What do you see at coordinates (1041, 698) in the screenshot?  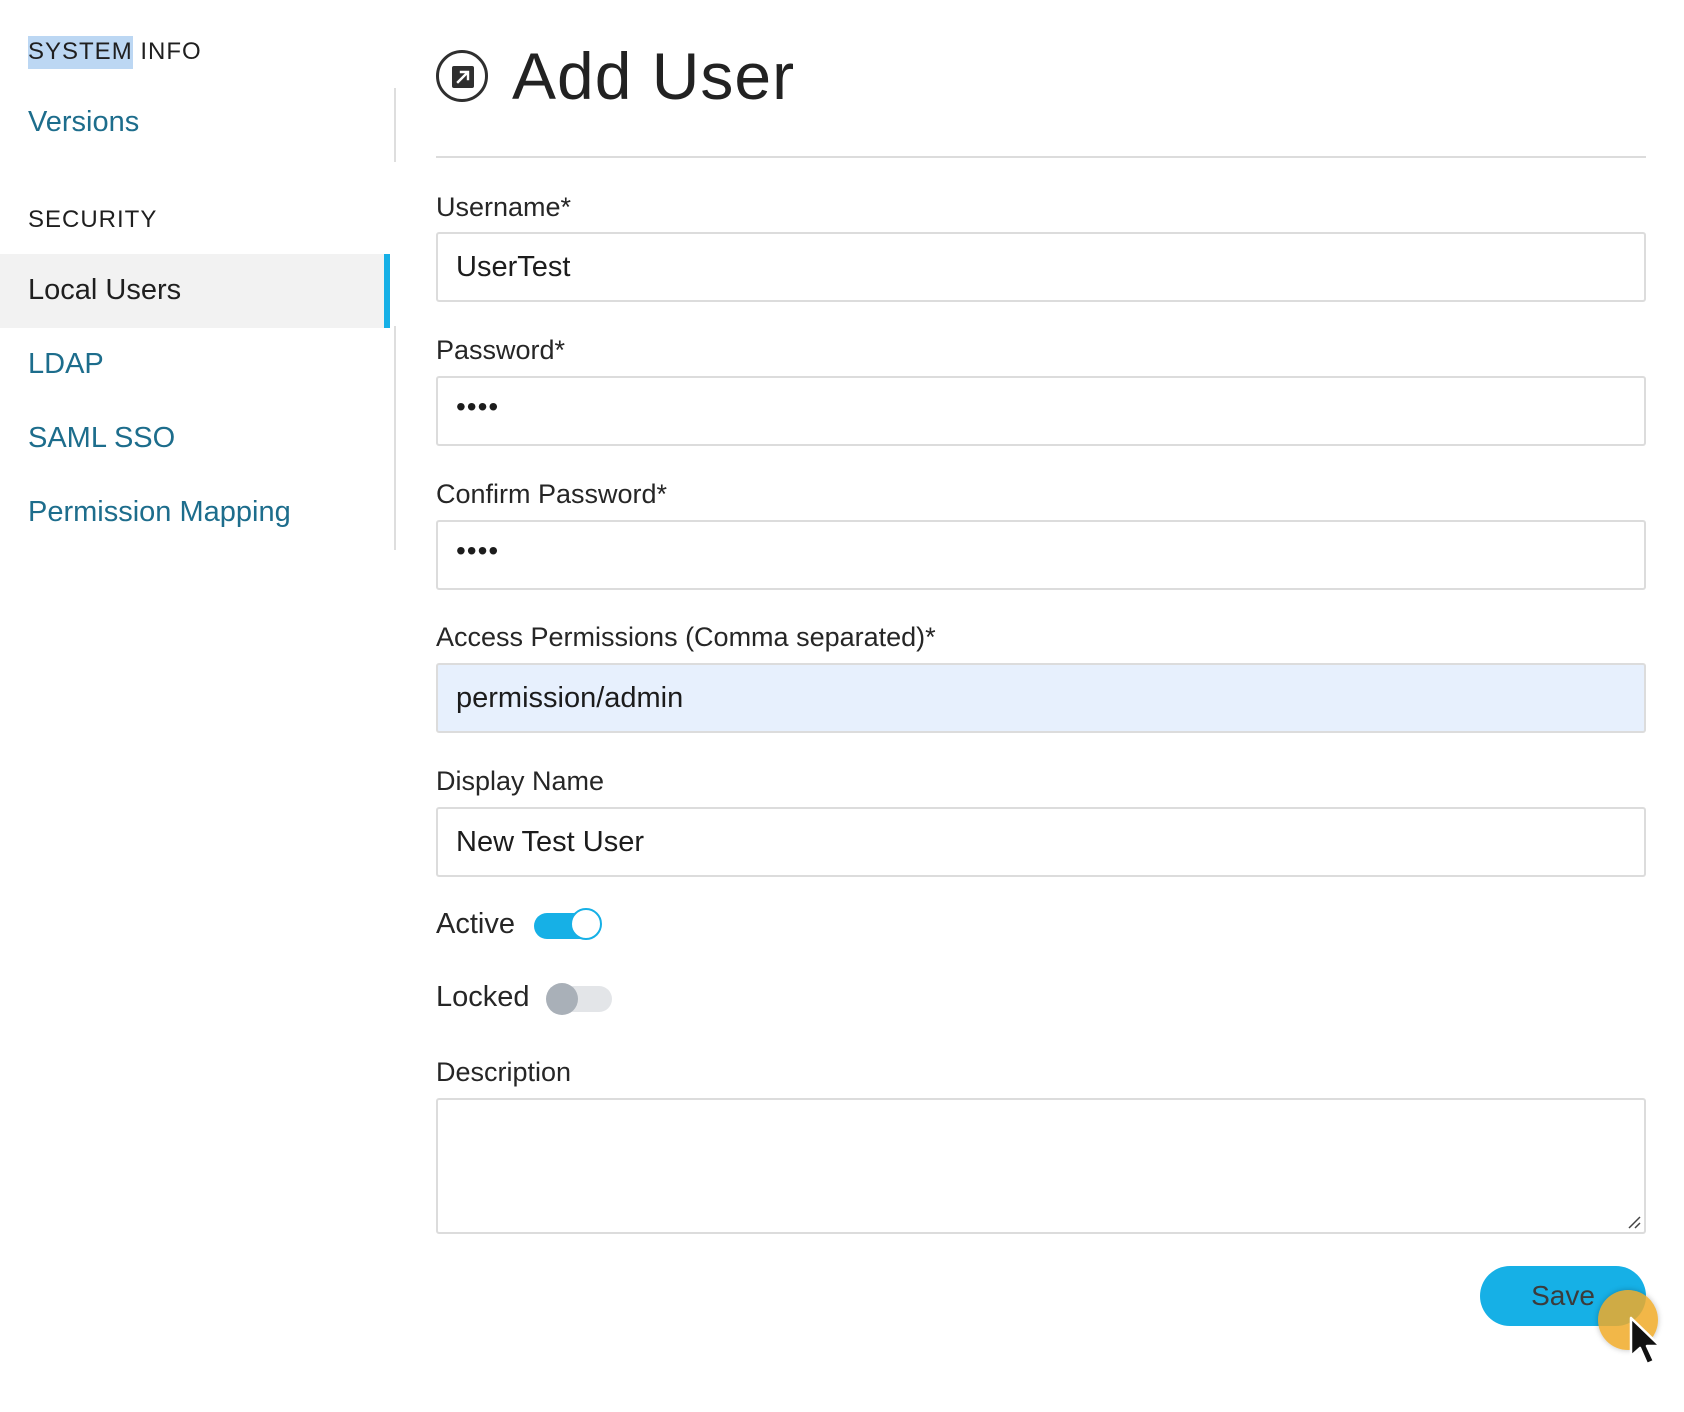 I see `access-permissions-field: permission/admin` at bounding box center [1041, 698].